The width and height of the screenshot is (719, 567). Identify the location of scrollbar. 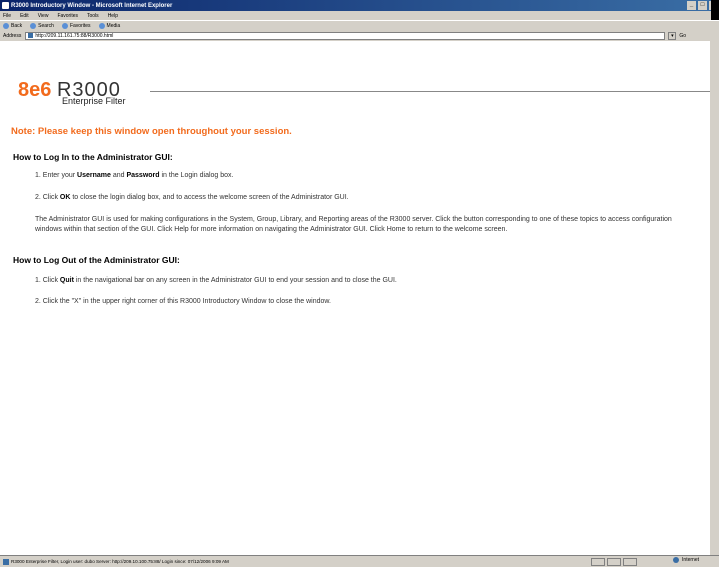
(714, 298).